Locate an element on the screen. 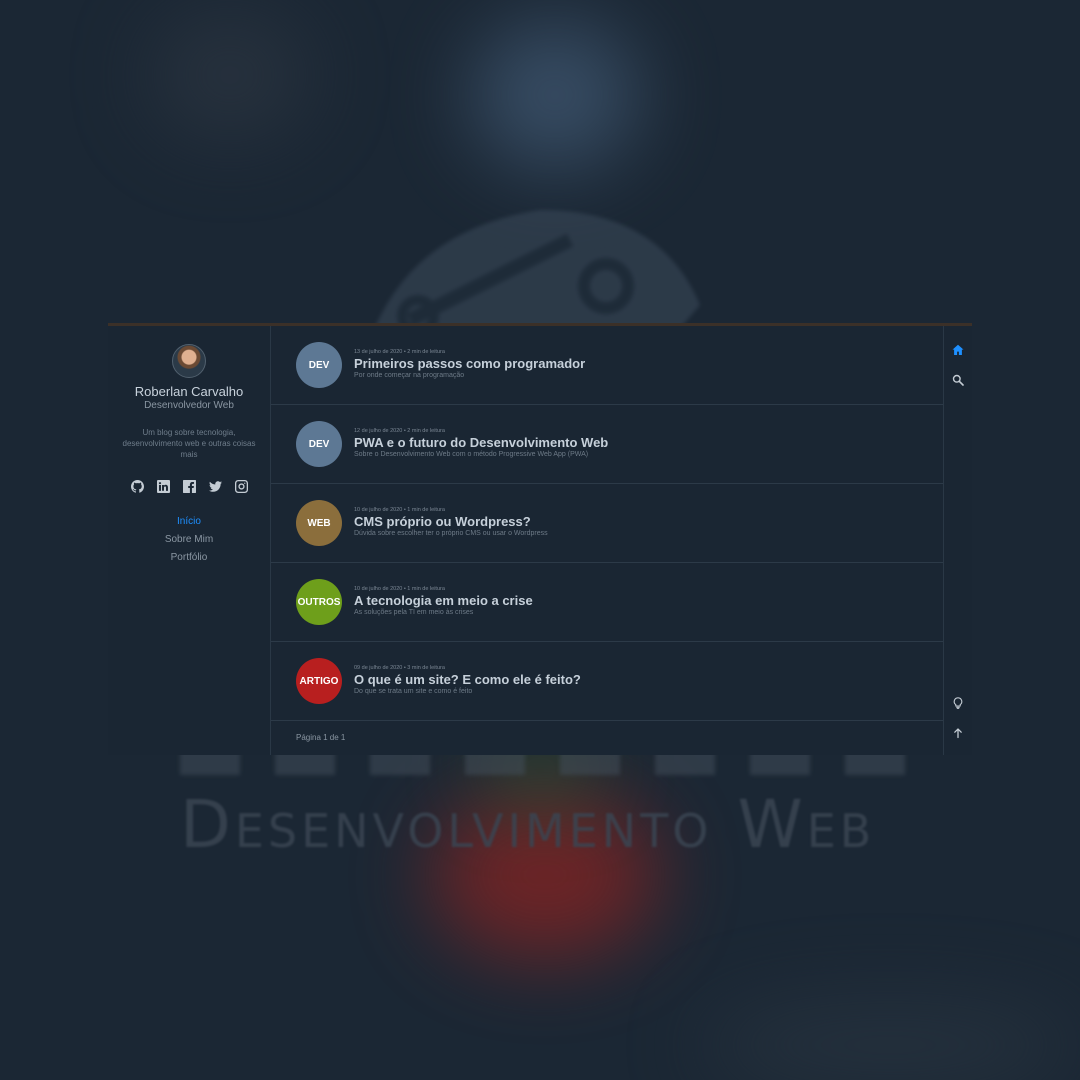  post-title: A tecnologia em meio a crise is located at coordinates (443, 600).